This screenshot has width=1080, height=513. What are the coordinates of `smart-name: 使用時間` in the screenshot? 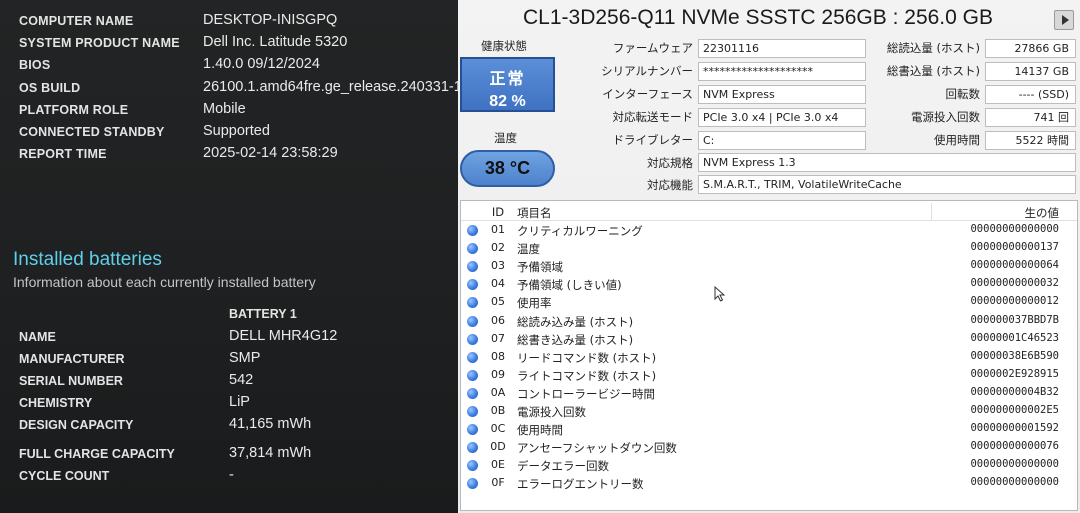 It's located at (540, 430).